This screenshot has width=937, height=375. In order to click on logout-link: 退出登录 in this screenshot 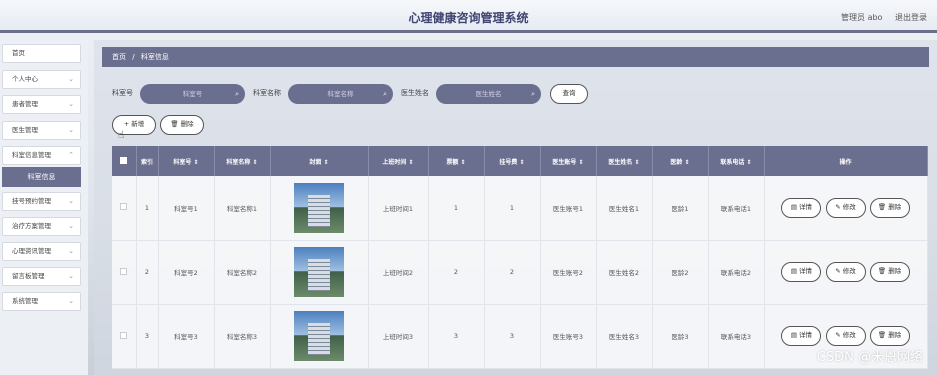, I will do `click(911, 17)`.